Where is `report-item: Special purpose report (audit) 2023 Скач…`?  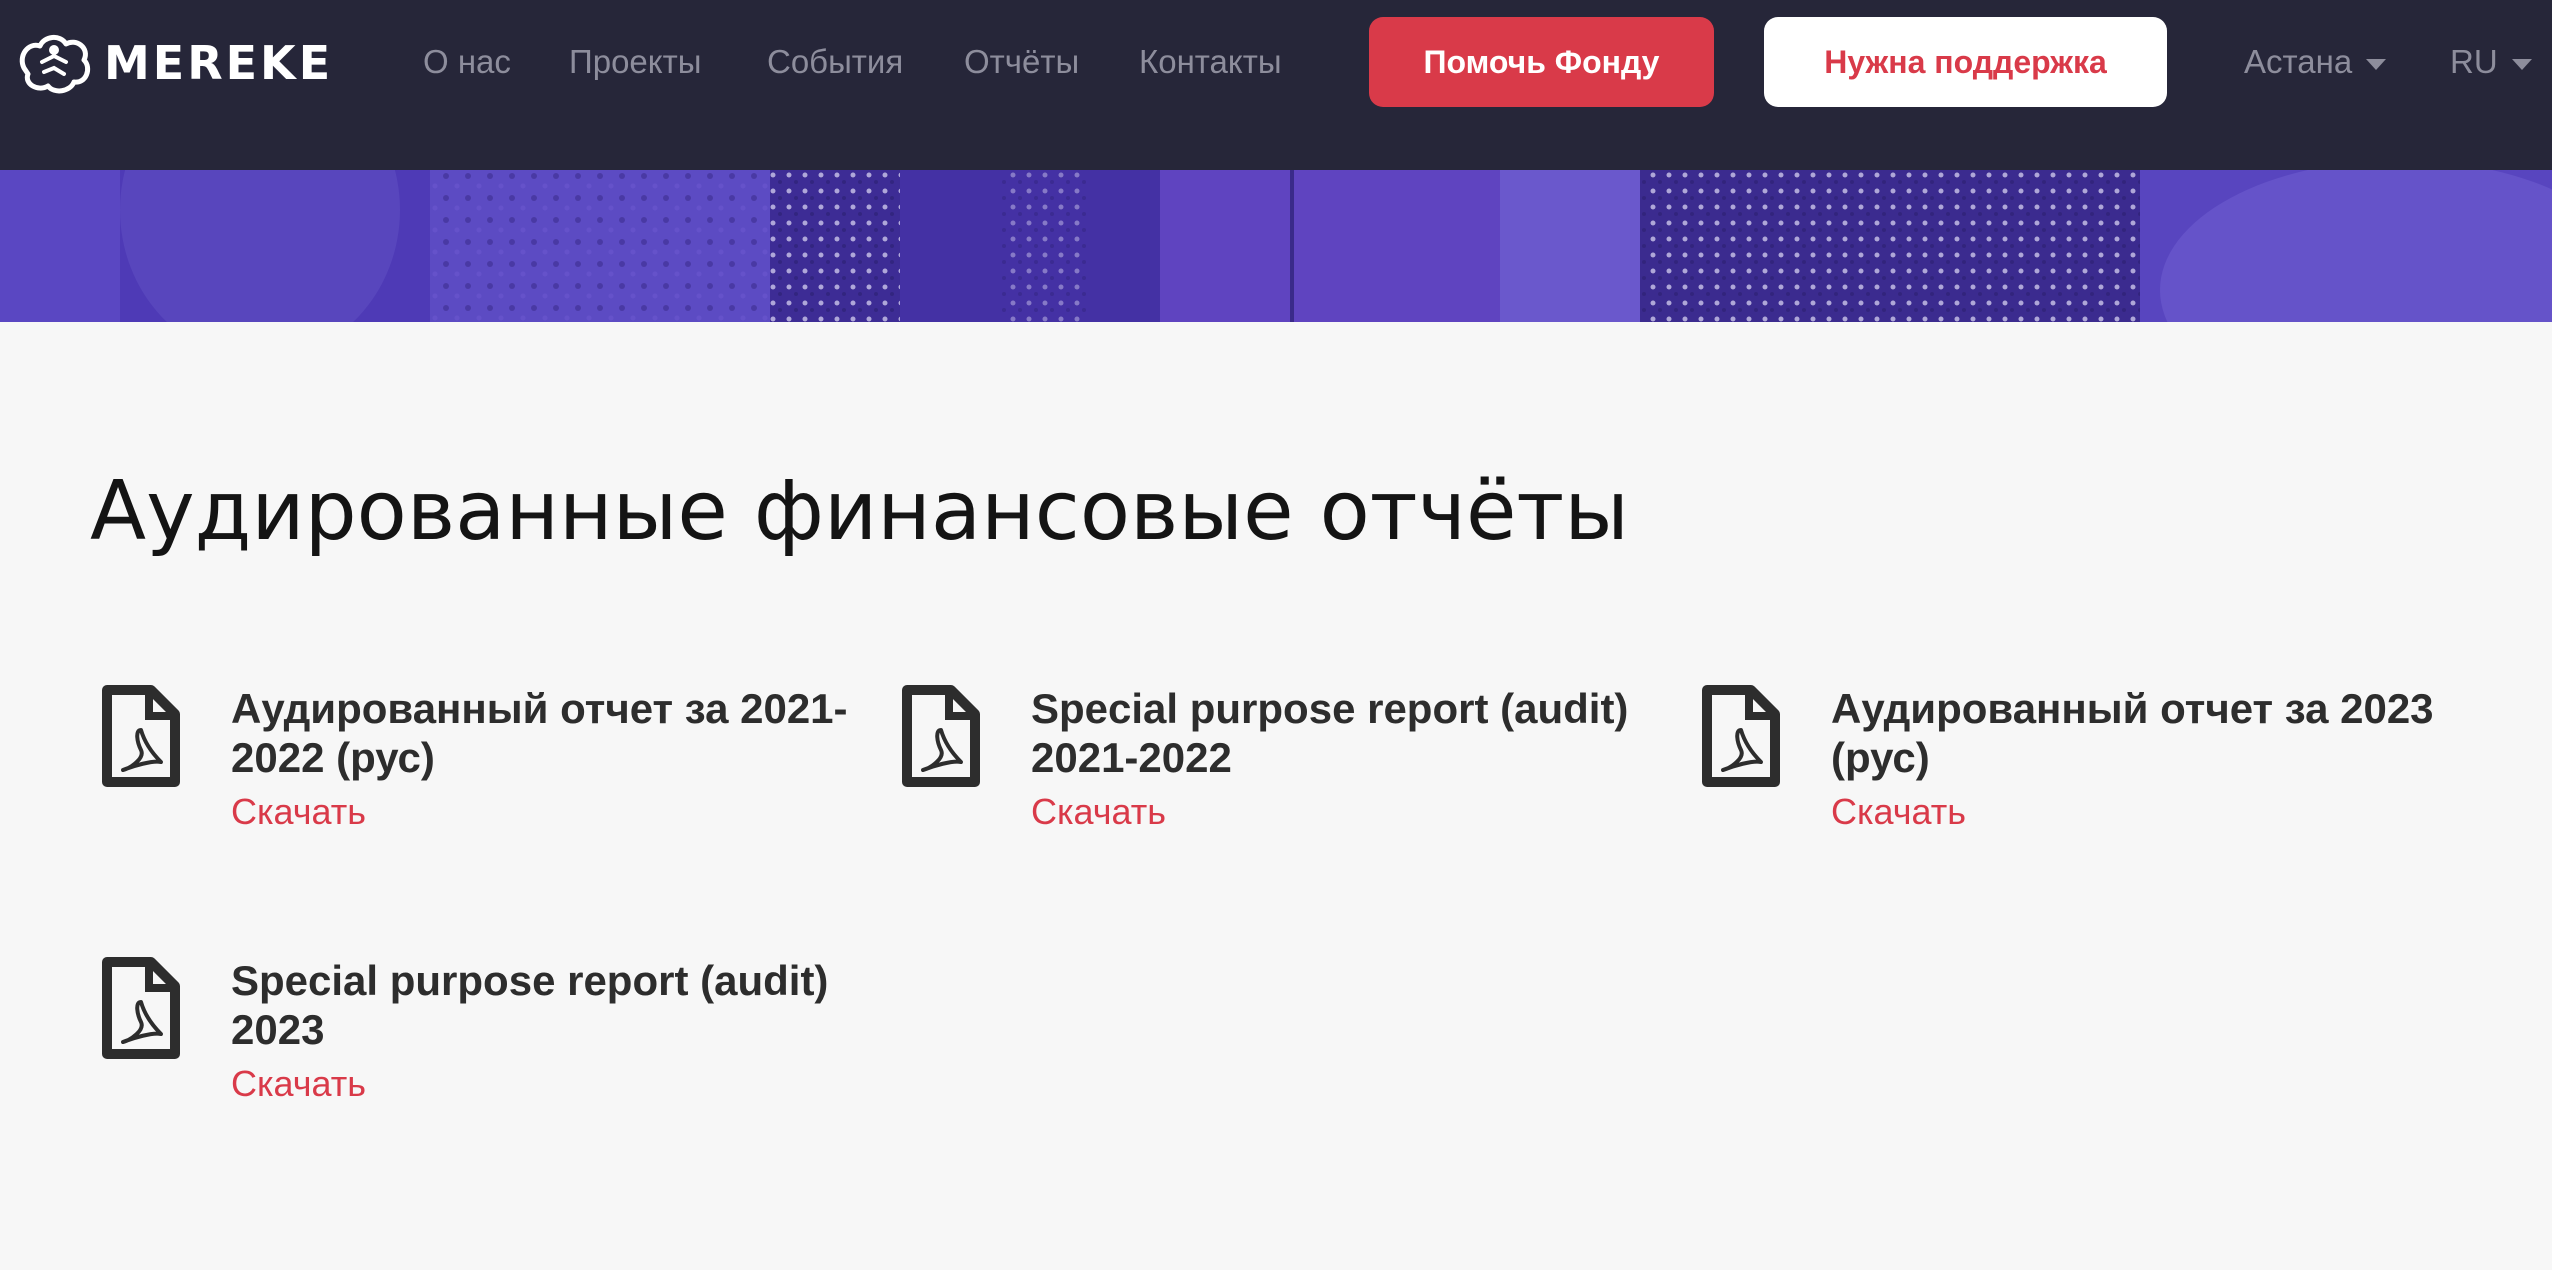 report-item: Special purpose report (audit) 2023 Скач… is located at coordinates (481, 1041).